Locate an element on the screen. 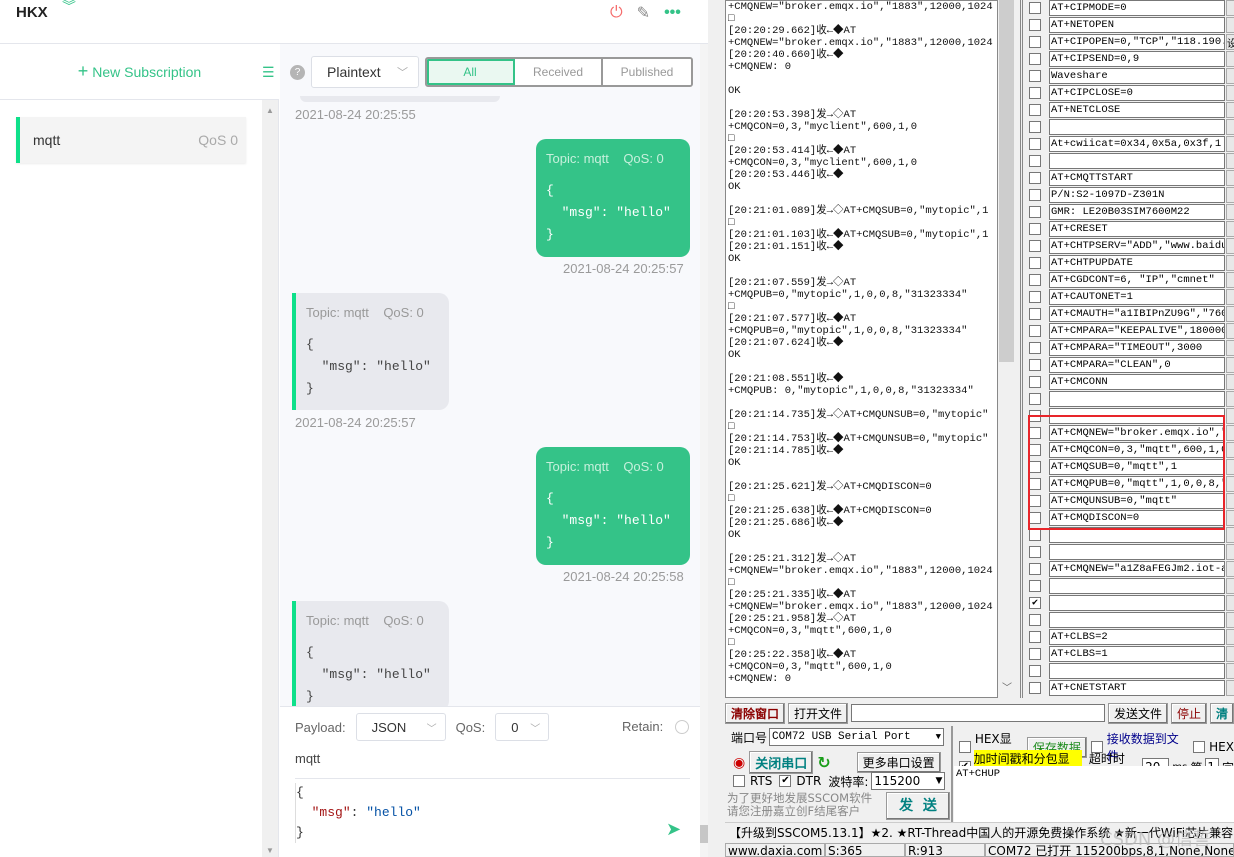 Image resolution: width=1234 pixels, height=857 pixels. scroll-up-icon: ▲ is located at coordinates (270, 110).